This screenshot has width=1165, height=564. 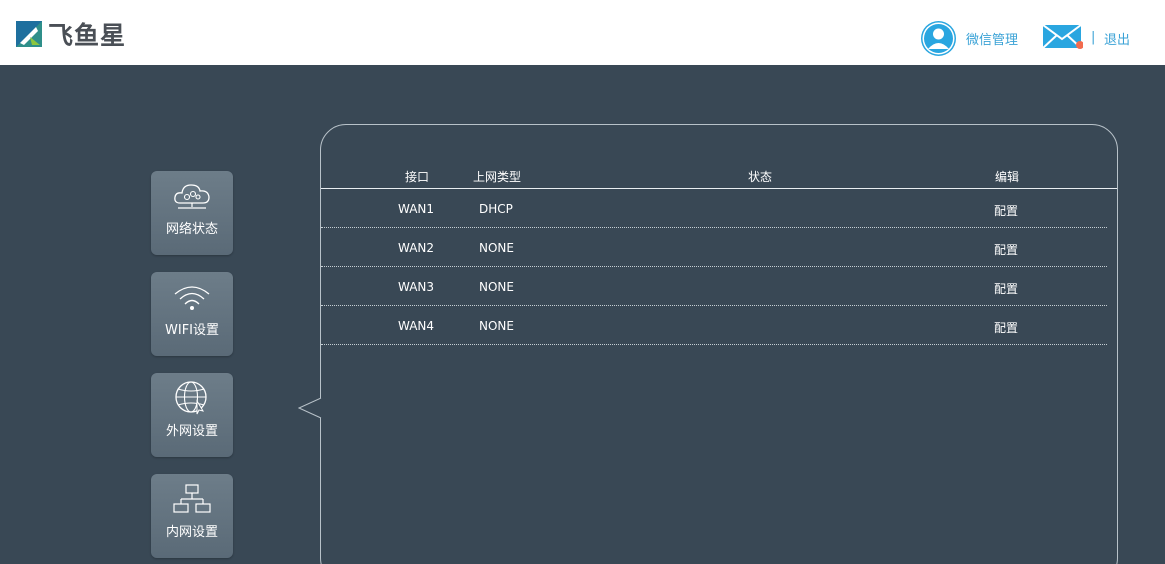 What do you see at coordinates (416, 287) in the screenshot?
I see `interface-cell: WAN3` at bounding box center [416, 287].